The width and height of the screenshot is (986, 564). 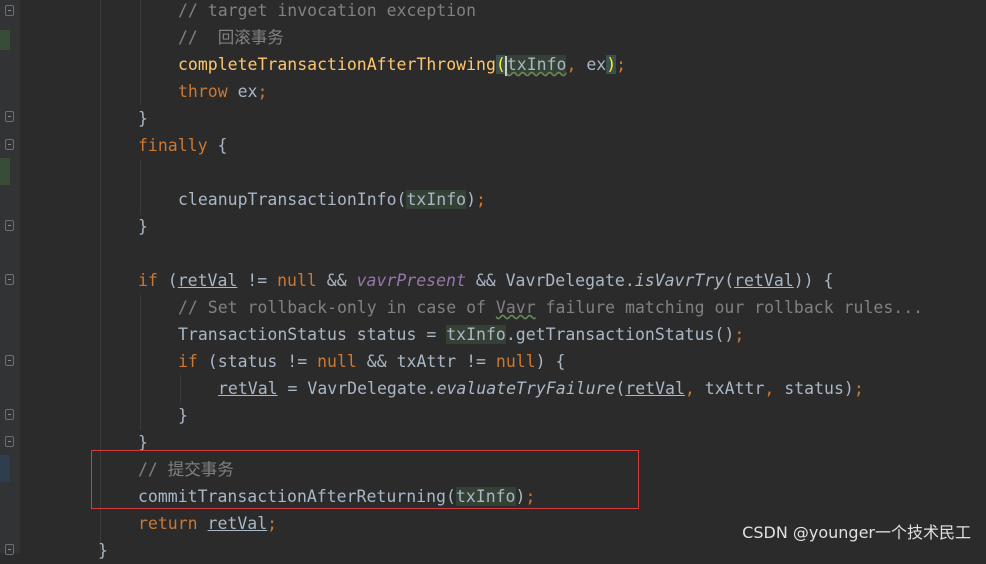 What do you see at coordinates (142, 37) in the screenshot?
I see `code-line: // 回滚事务` at bounding box center [142, 37].